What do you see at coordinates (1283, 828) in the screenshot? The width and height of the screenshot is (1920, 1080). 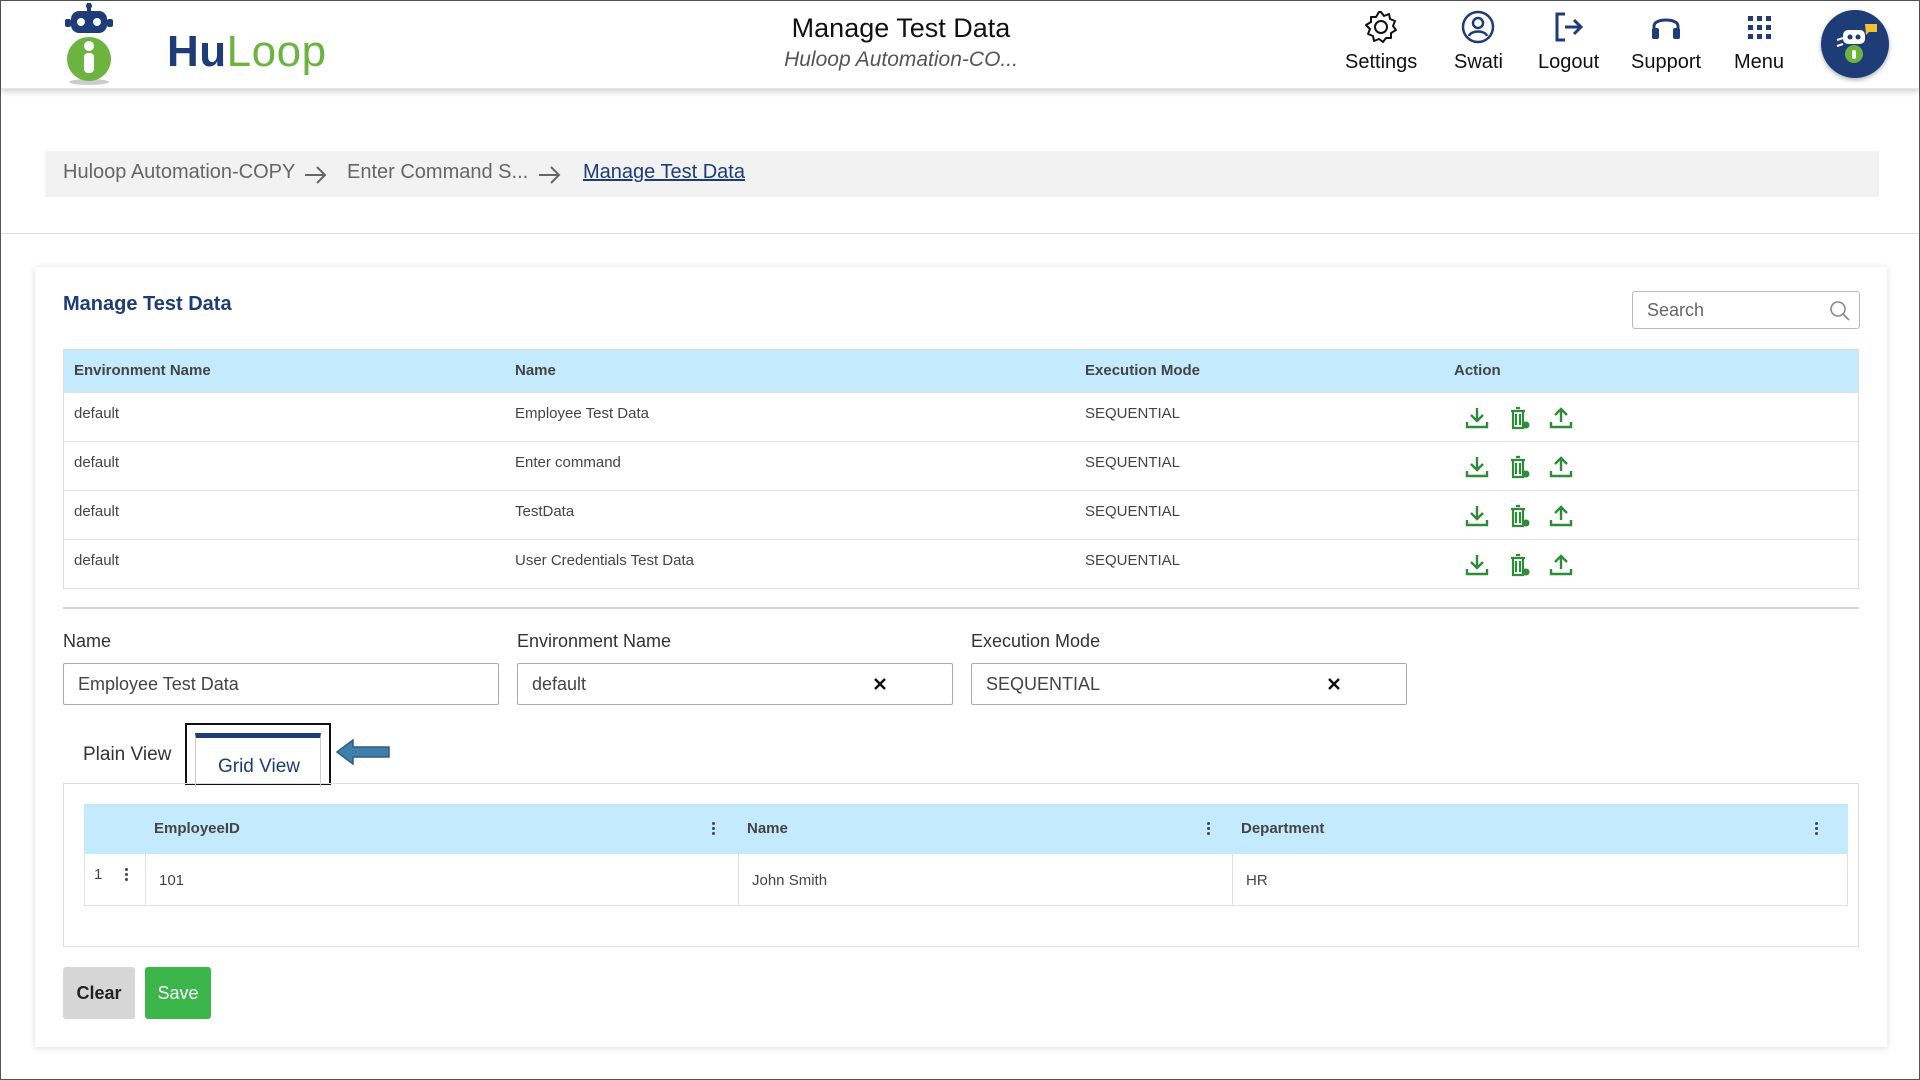 I see `grid-col-department: Department` at bounding box center [1283, 828].